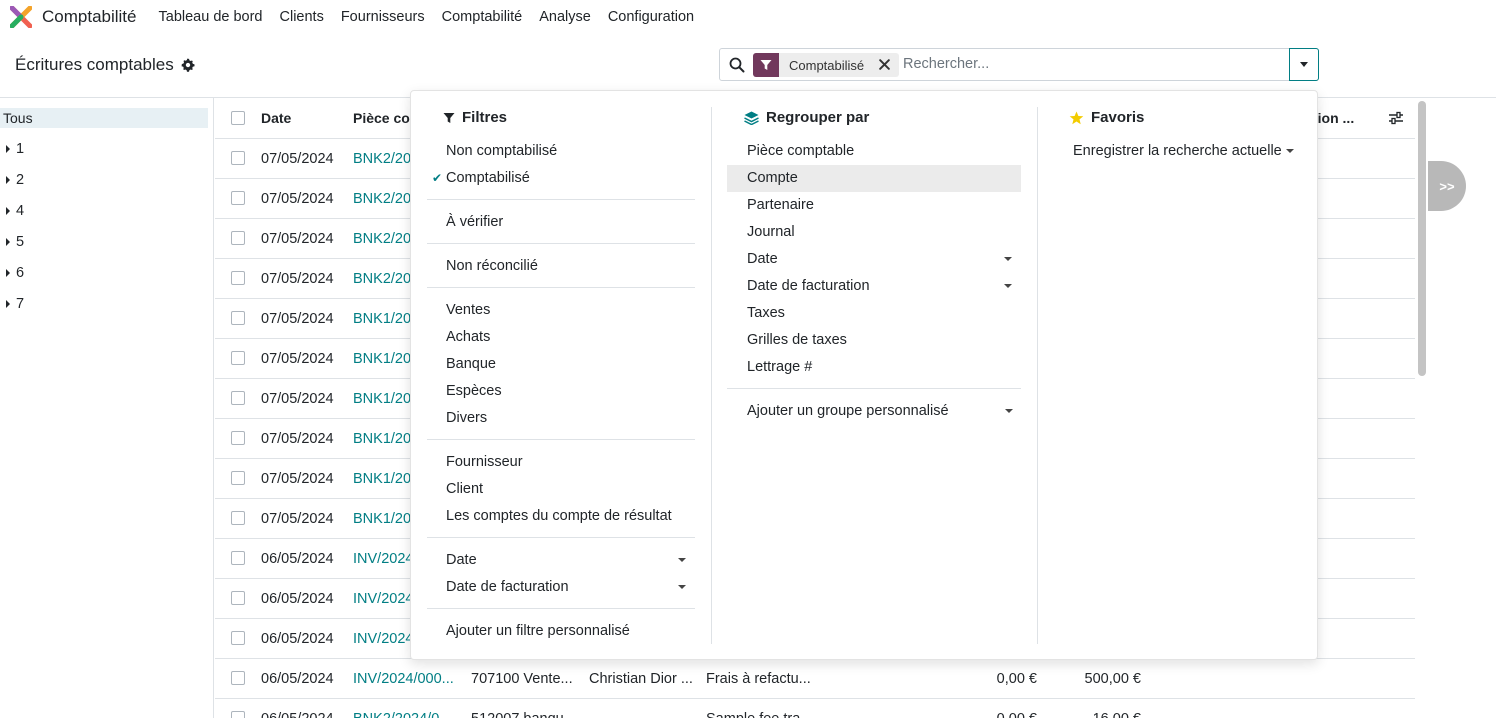  What do you see at coordinates (538, 631) in the screenshot?
I see `add-custom-filter: Ajouter un filtre personnalisé` at bounding box center [538, 631].